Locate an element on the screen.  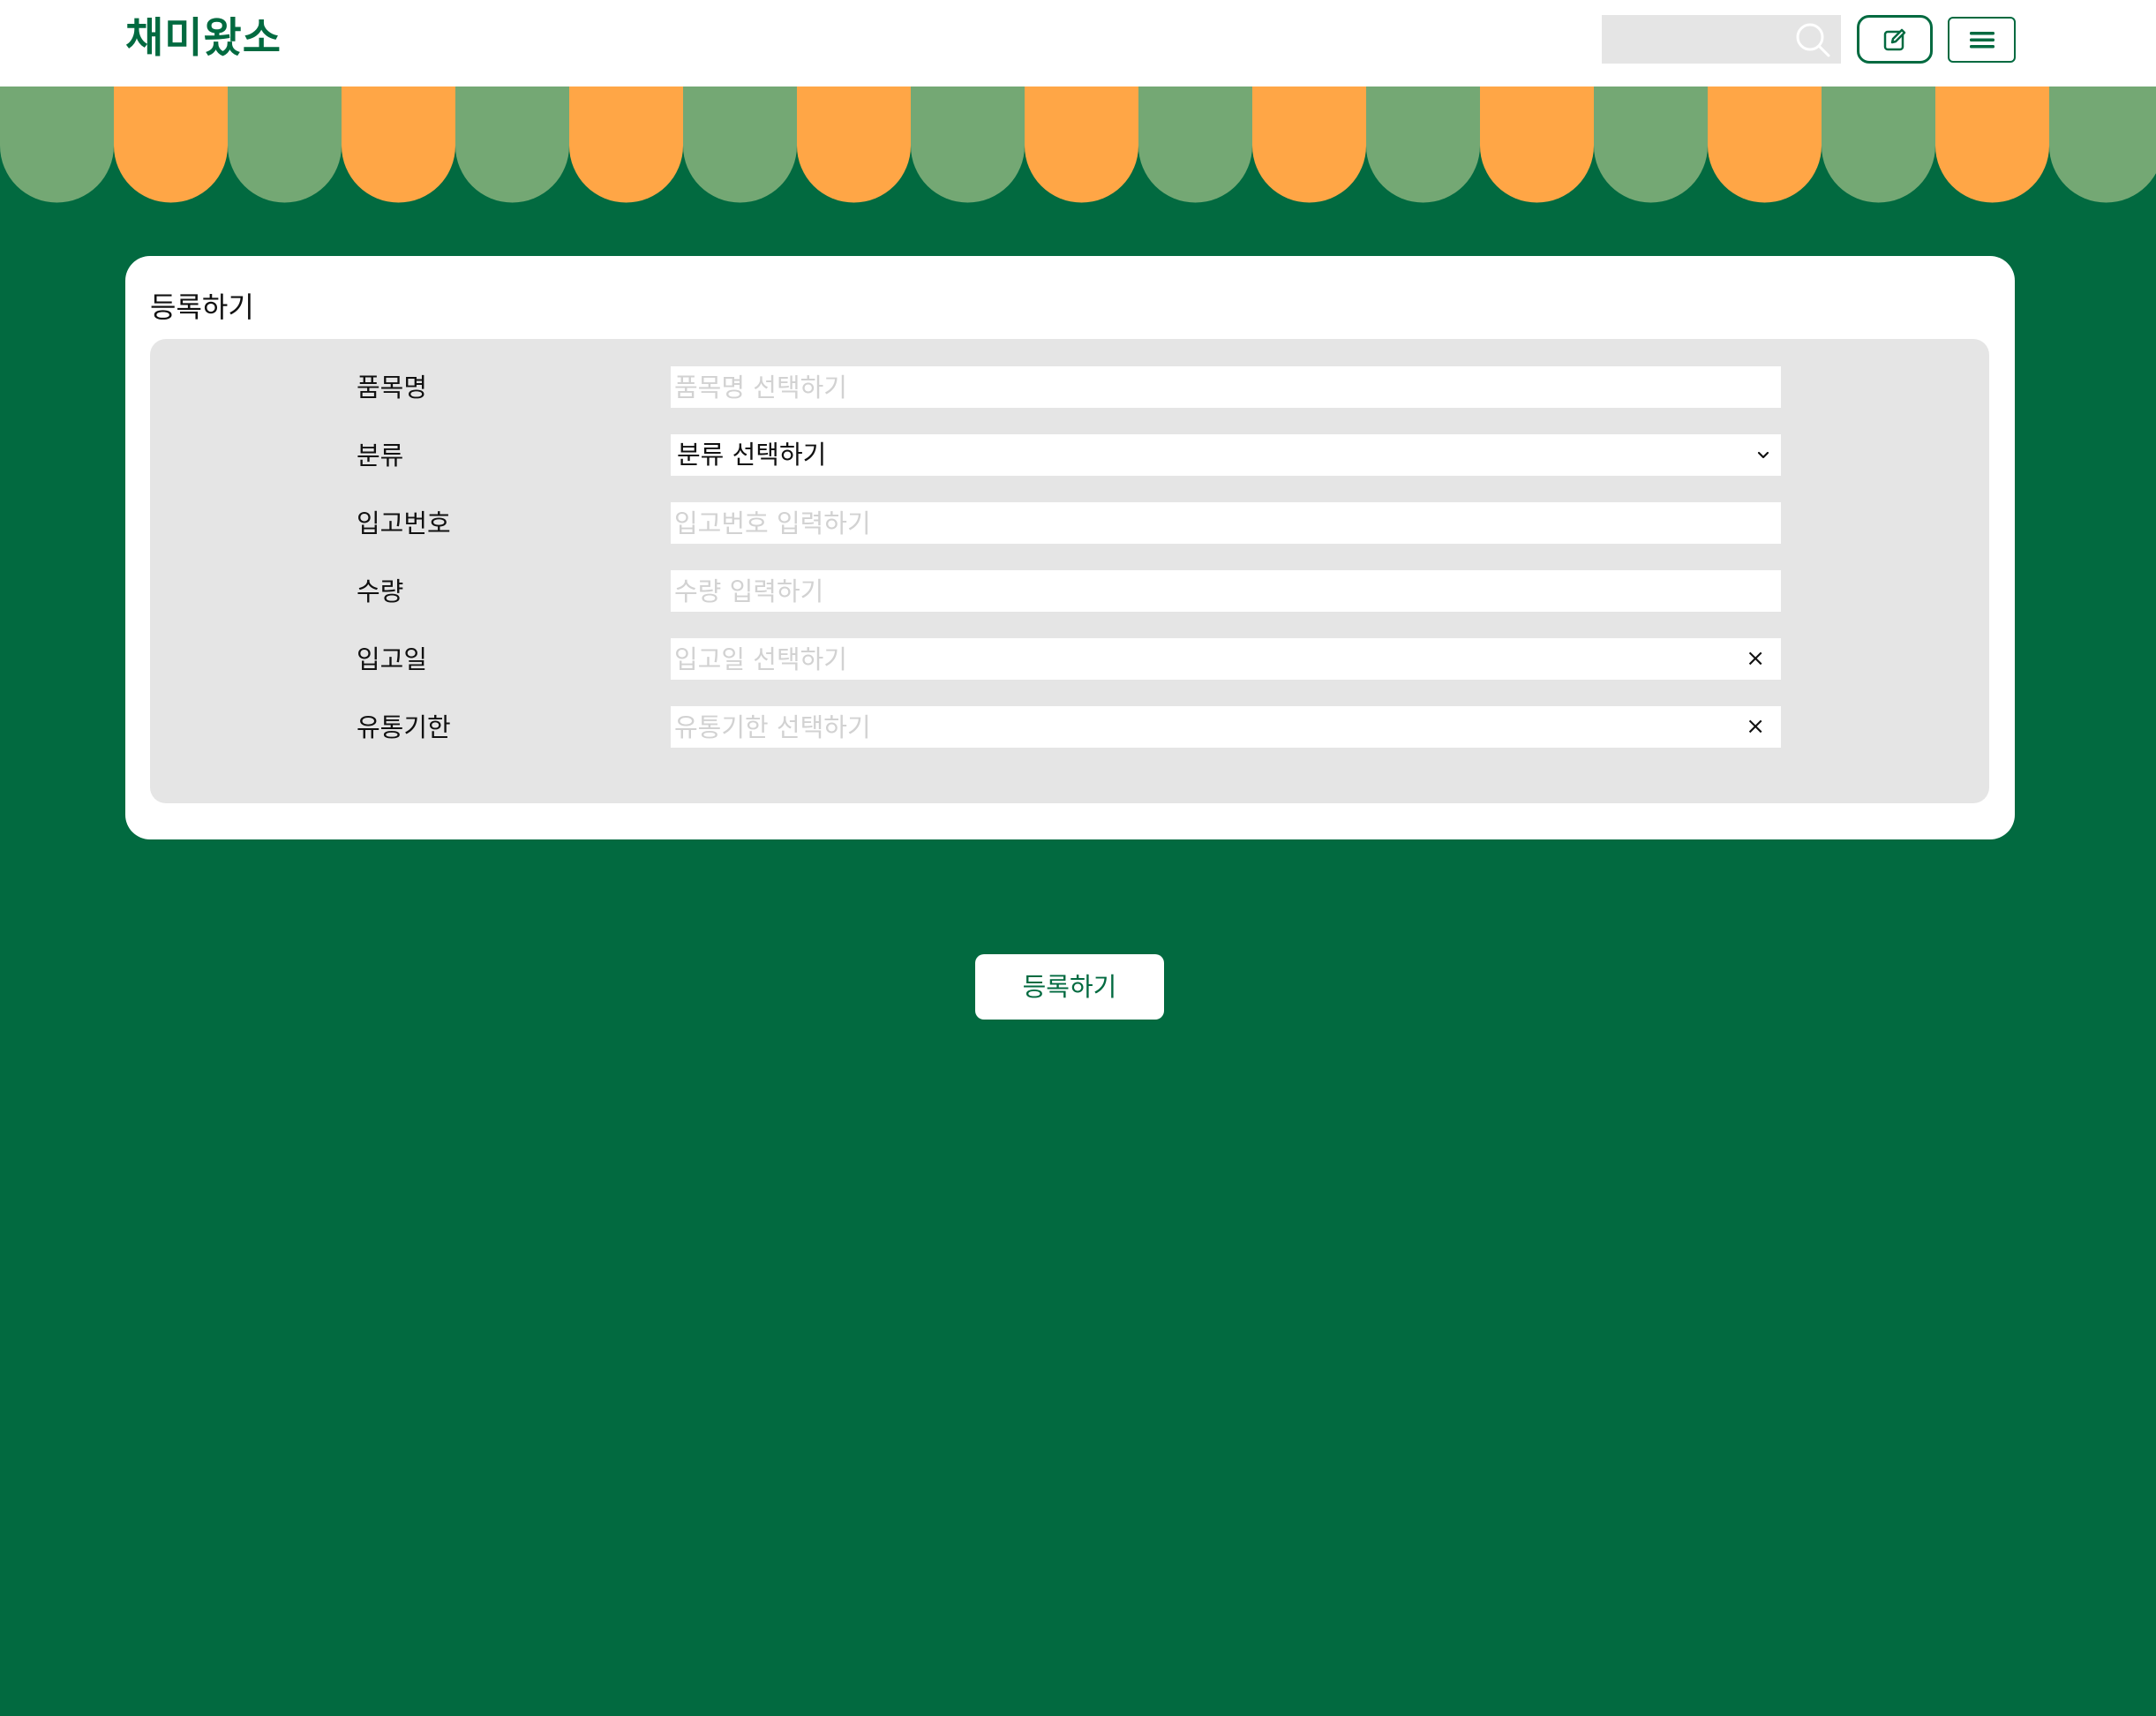
expiry-date-label: 유통기한 is located at coordinates (404, 727).